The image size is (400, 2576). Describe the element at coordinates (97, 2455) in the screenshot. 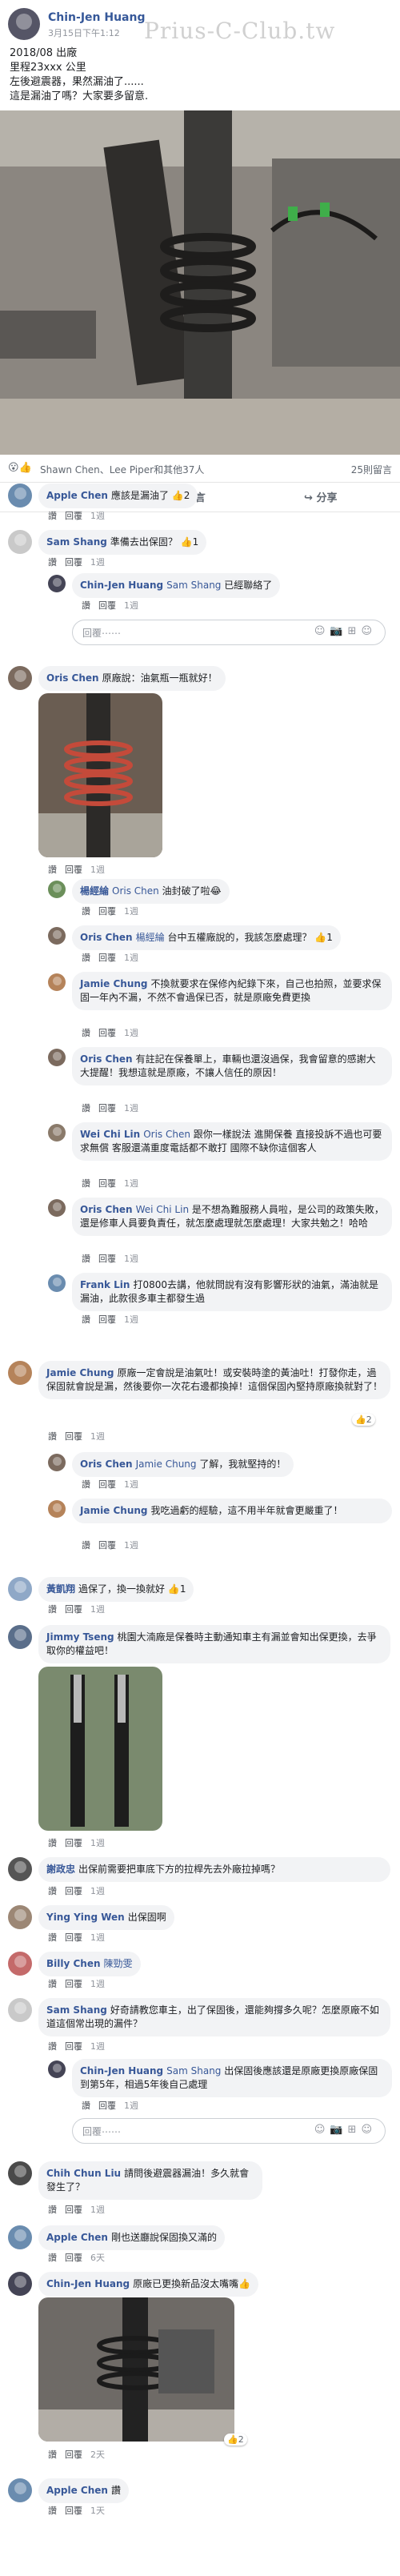

I see `comment-time: 2天` at that location.